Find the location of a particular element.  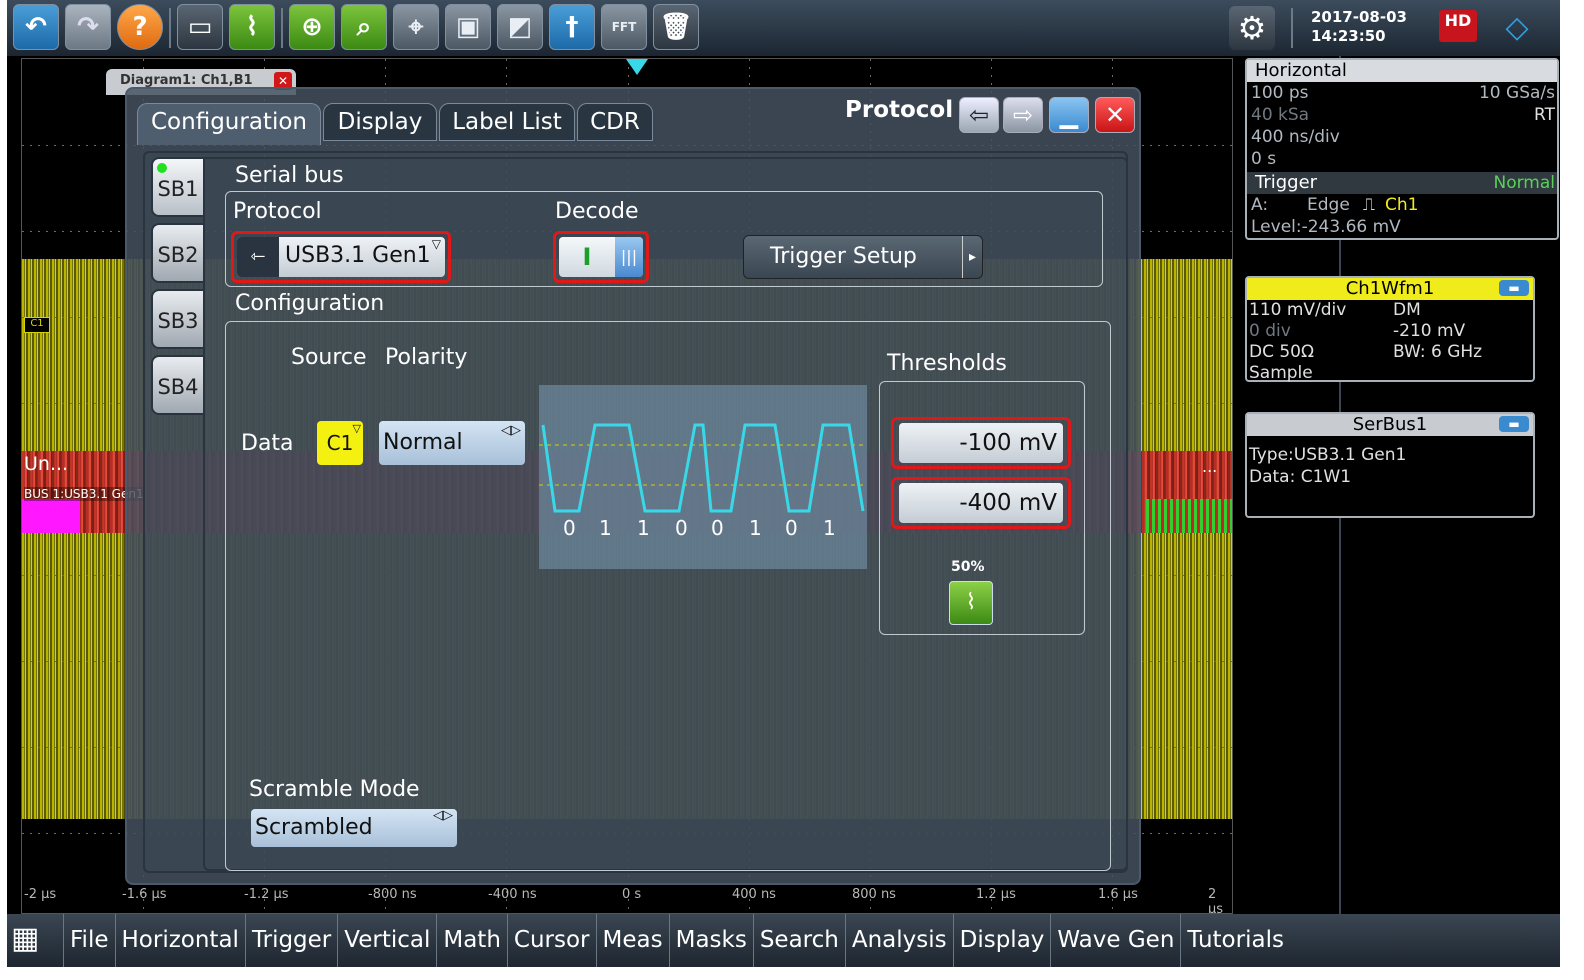

signal-preview-bg is located at coordinates (703, 477).